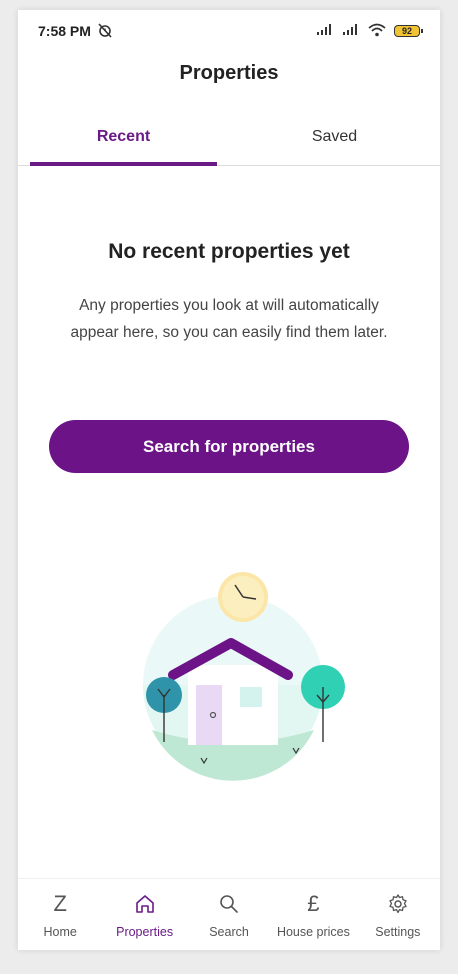  I want to click on empty-state-title: No recent properties yet, so click(229, 251).